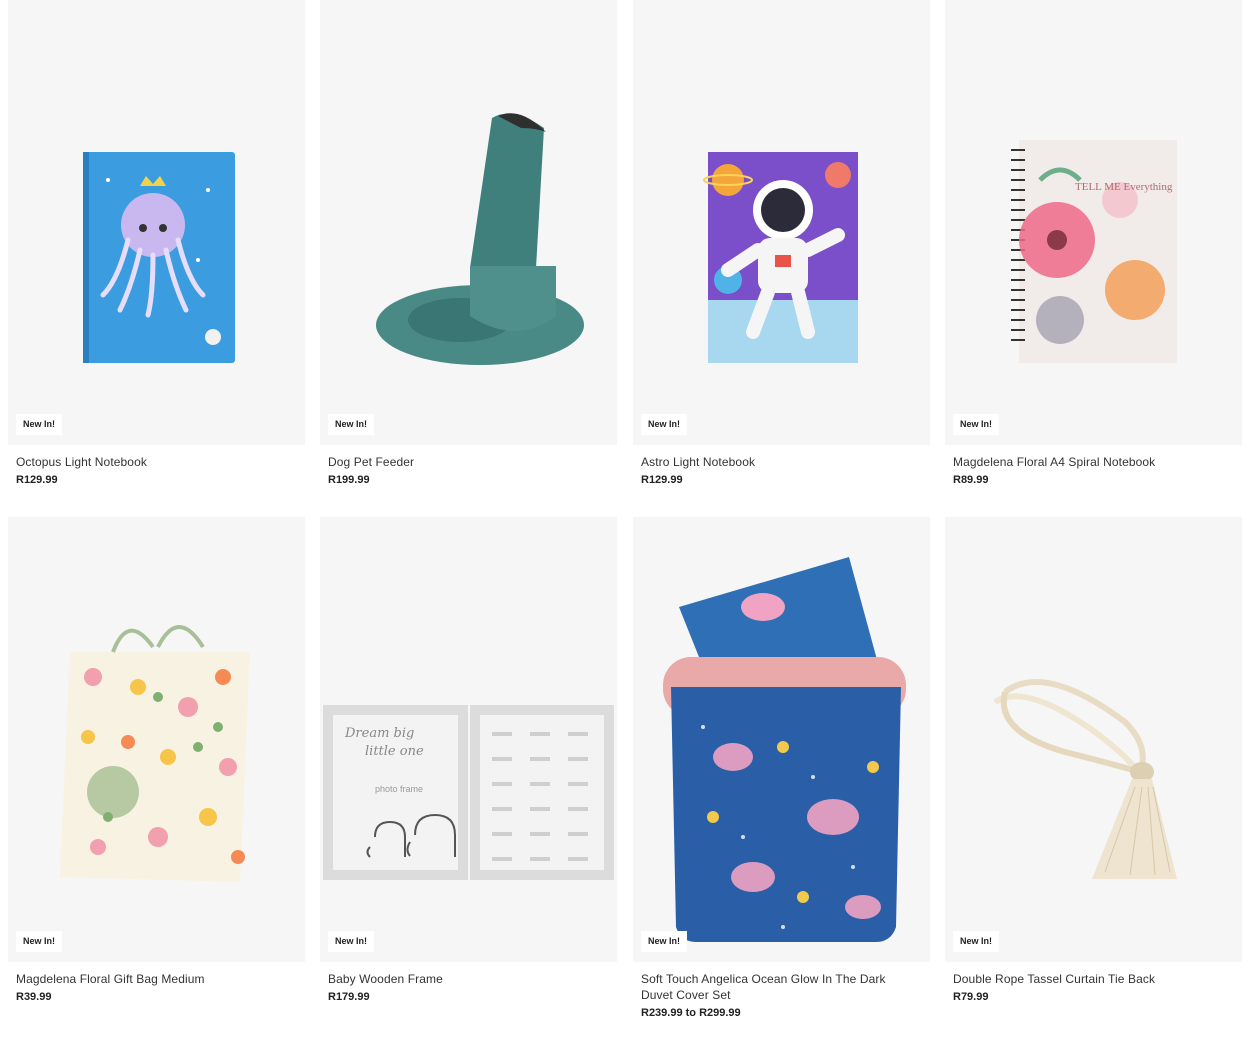 This screenshot has width=1250, height=1050. Describe the element at coordinates (971, 997) in the screenshot. I see `product-price: R79.99` at that location.